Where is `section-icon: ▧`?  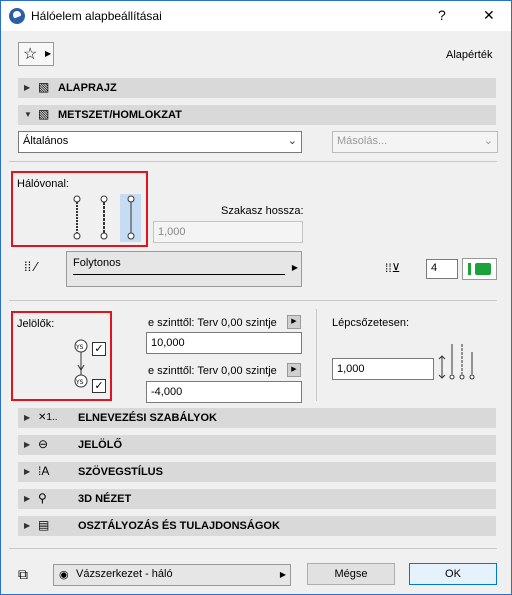 section-icon: ▧ is located at coordinates (44, 114).